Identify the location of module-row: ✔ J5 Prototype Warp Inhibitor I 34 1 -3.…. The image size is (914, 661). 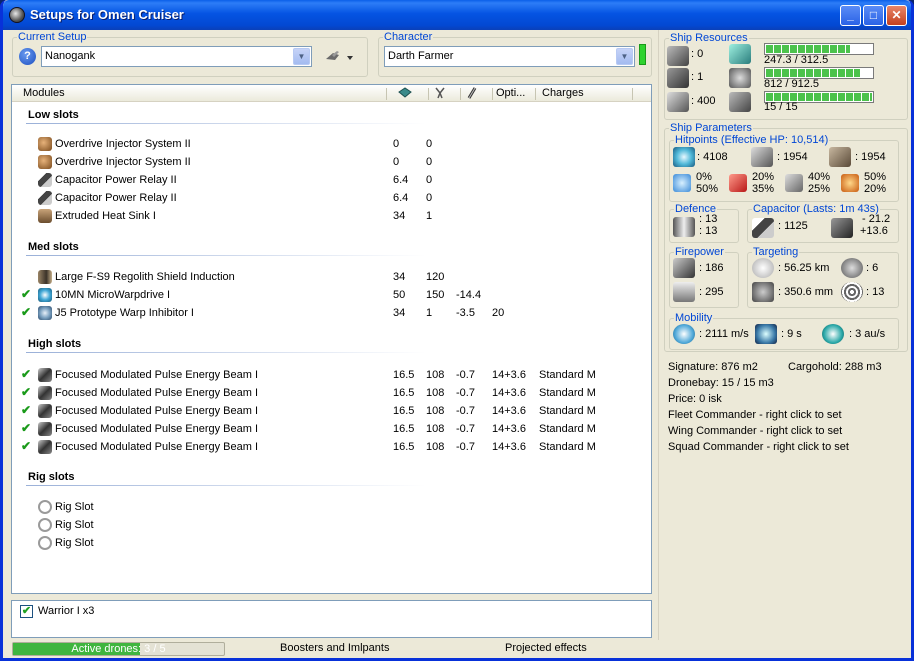
(331, 313).